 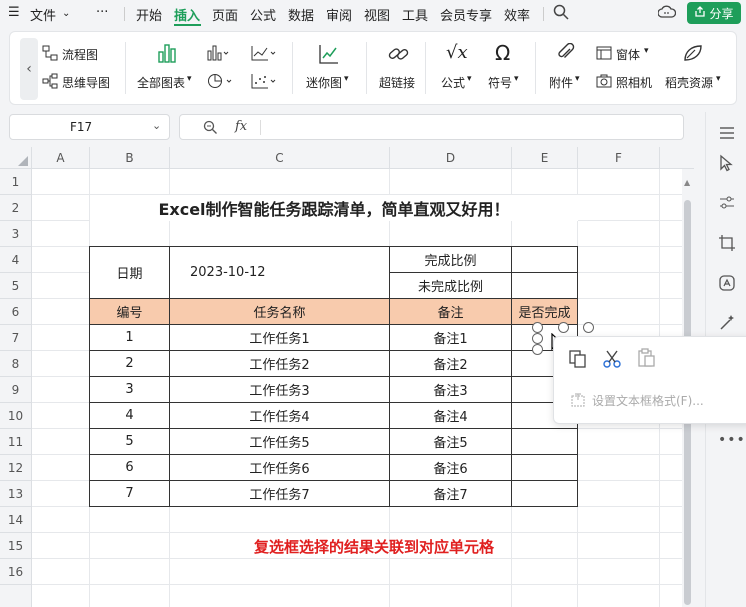 What do you see at coordinates (129, 311) in the screenshot?
I see `header-cell-no: 编号` at bounding box center [129, 311].